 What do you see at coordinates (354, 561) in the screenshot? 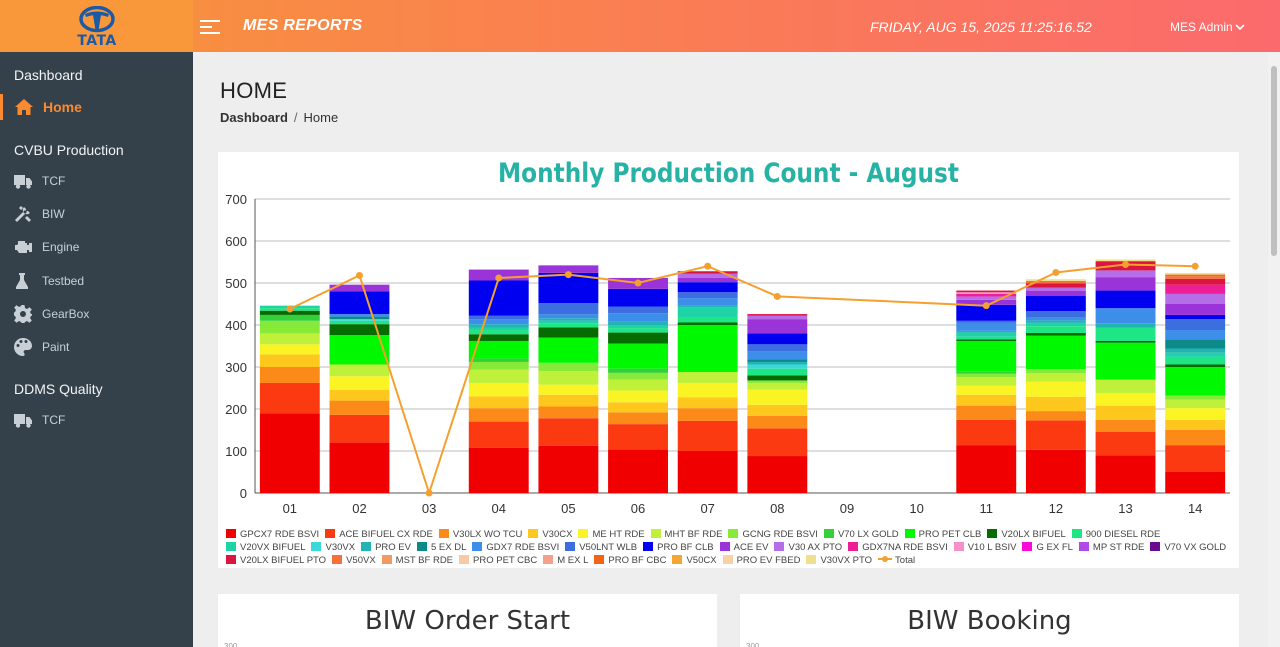
I see `legend-item: V50VX` at bounding box center [354, 561].